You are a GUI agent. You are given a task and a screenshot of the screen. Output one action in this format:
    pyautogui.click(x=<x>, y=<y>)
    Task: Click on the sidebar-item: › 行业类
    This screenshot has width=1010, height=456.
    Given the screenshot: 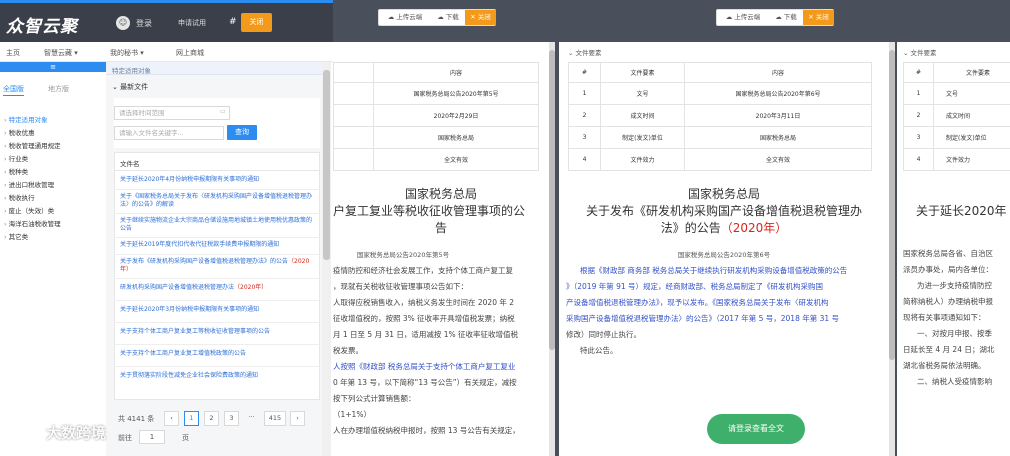 What is the action you would take?
    pyautogui.click(x=16, y=158)
    